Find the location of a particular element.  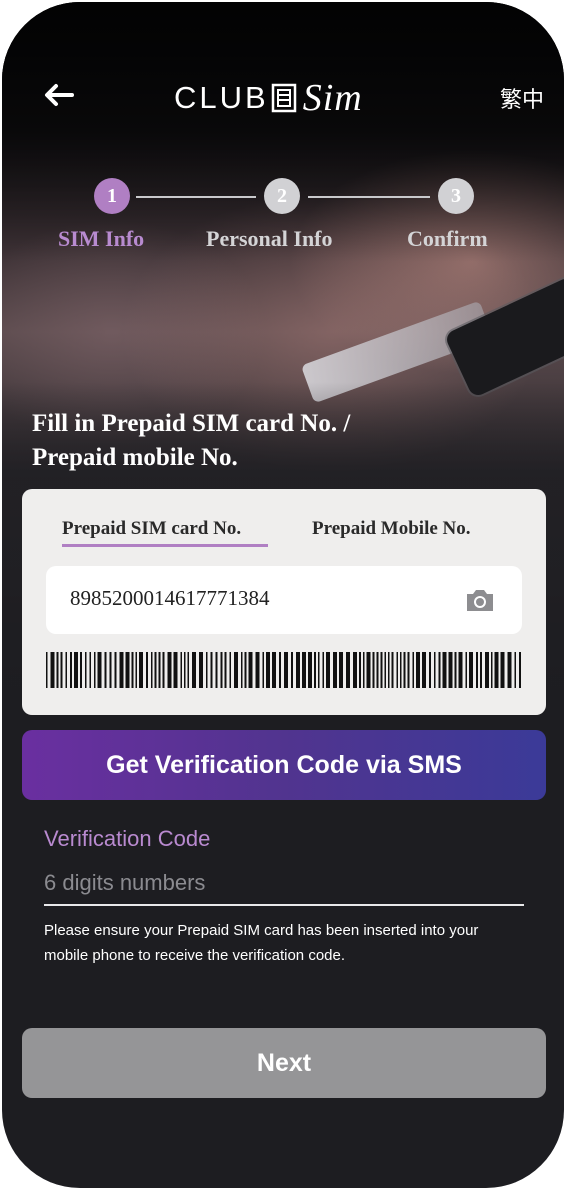

verification-code-input is located at coordinates (284, 883).